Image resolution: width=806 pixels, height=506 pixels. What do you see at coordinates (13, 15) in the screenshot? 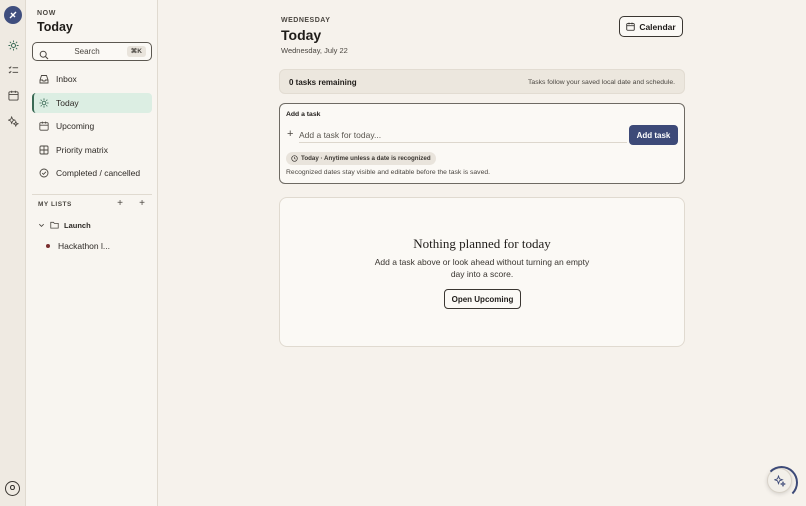
I see `app-logo-icon` at bounding box center [13, 15].